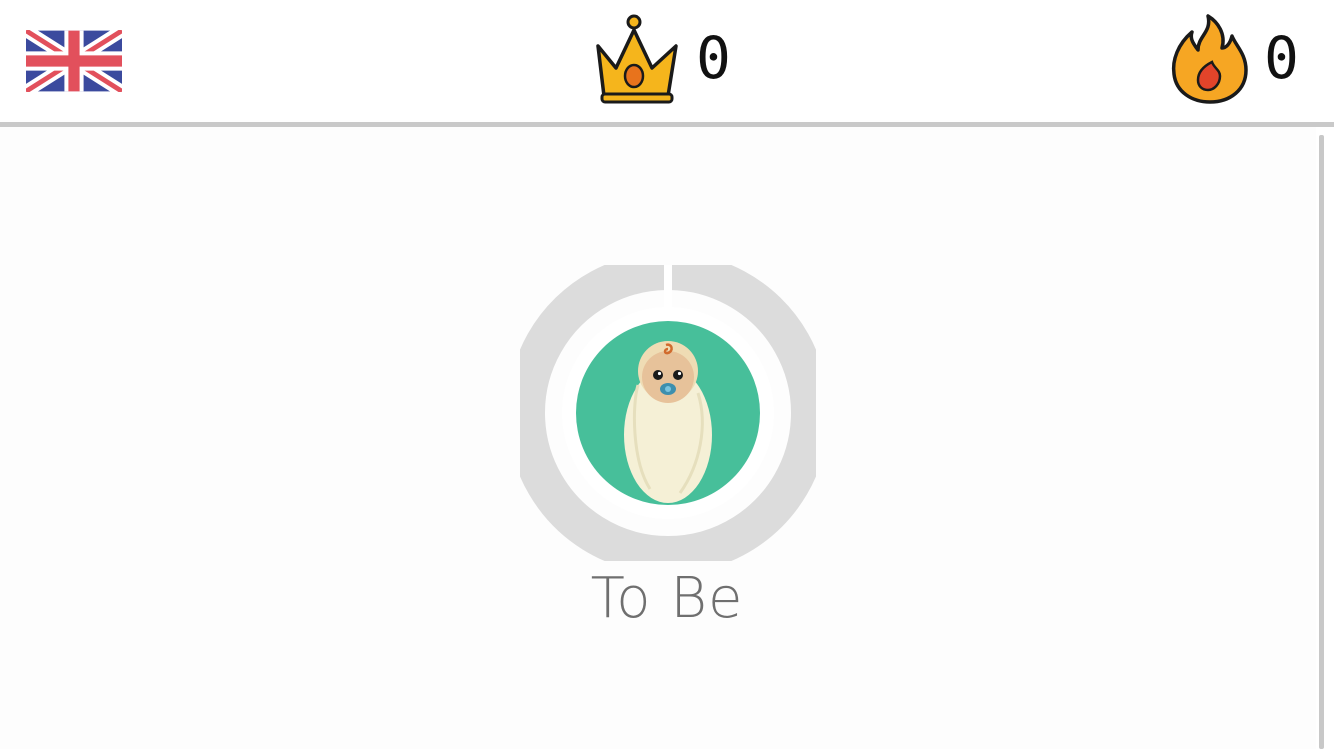  What do you see at coordinates (1209, 59) in the screenshot?
I see `fire-icon` at bounding box center [1209, 59].